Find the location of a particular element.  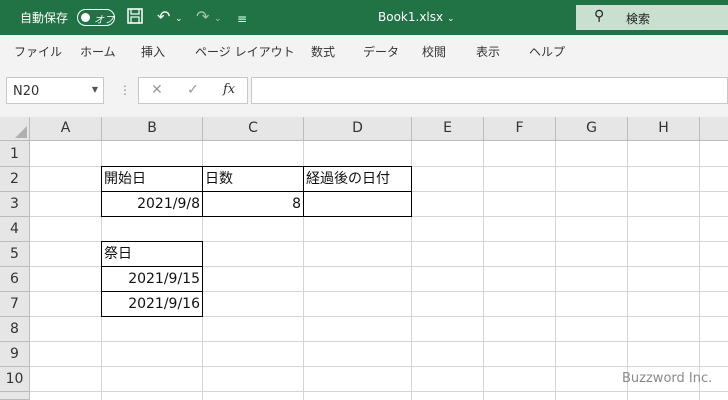

cell-b7: 2021/9/16 is located at coordinates (152, 304).